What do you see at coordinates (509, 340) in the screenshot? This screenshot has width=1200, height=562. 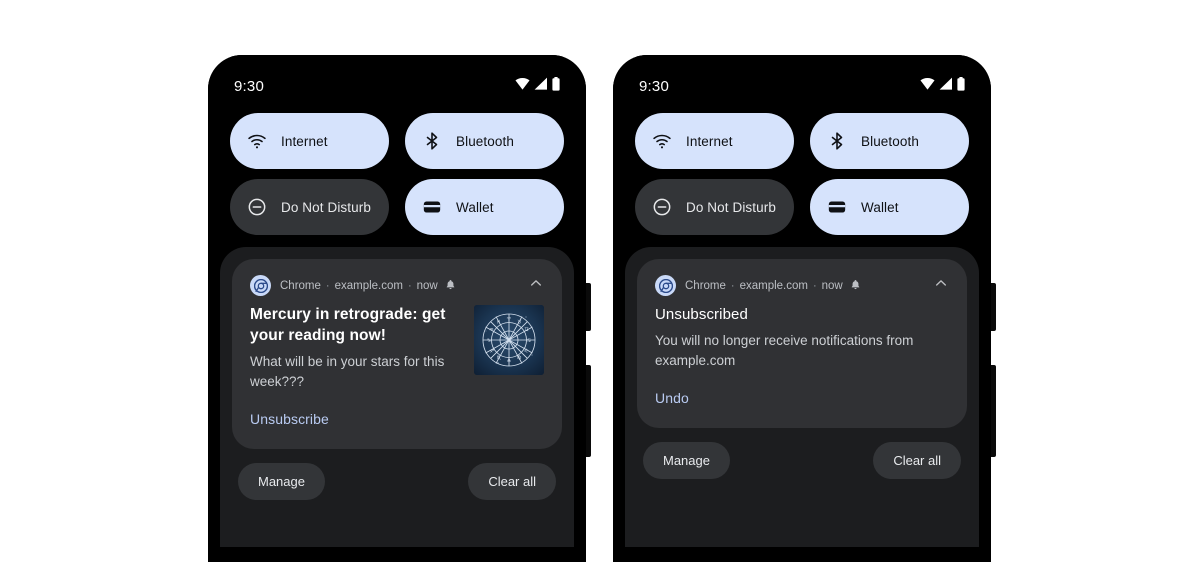 I see `zodiac-wheel-image: ♈ ♉ ♊ ♋ ♌ ♍ ♎ ♏ ♐ ♑ ♒ ♓` at bounding box center [509, 340].